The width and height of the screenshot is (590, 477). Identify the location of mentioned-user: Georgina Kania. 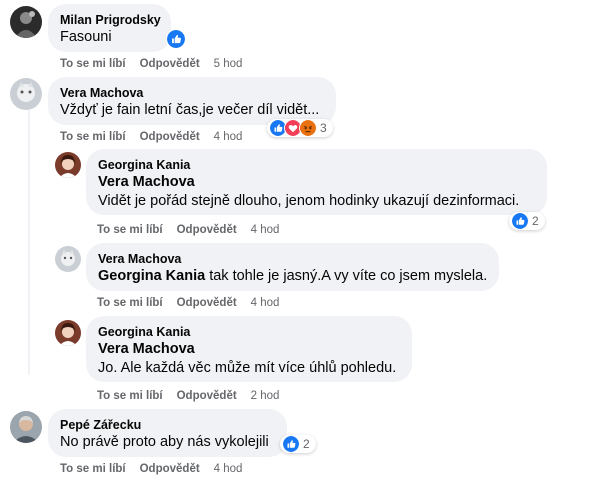
(151, 276).